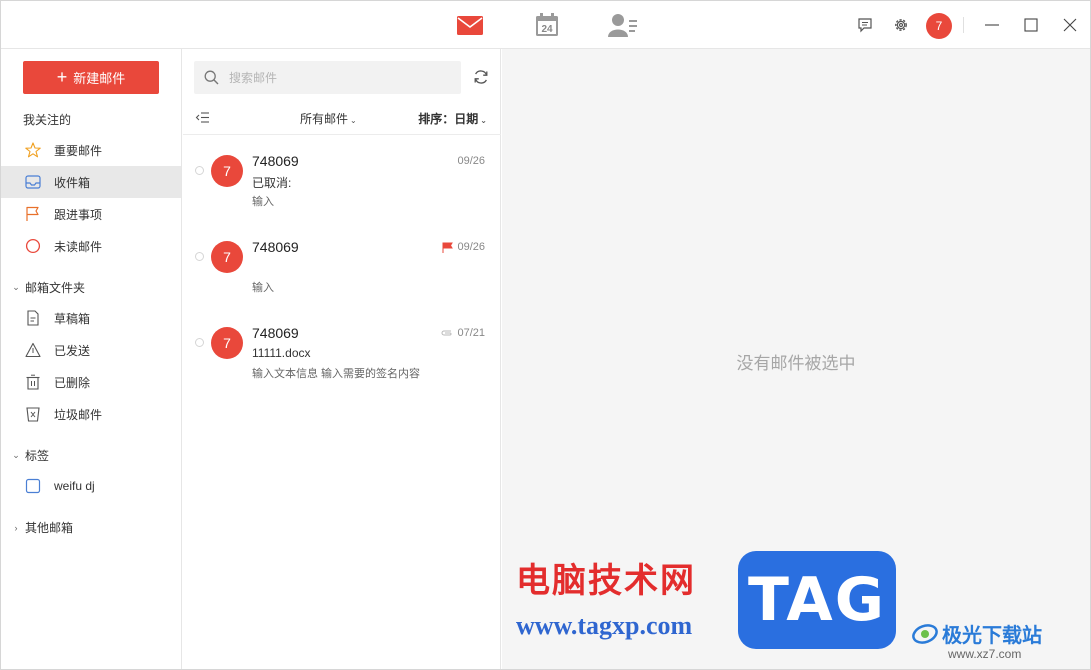  Describe the element at coordinates (72, 318) in the screenshot. I see `sidebar-item-label: 草稿箱` at that location.